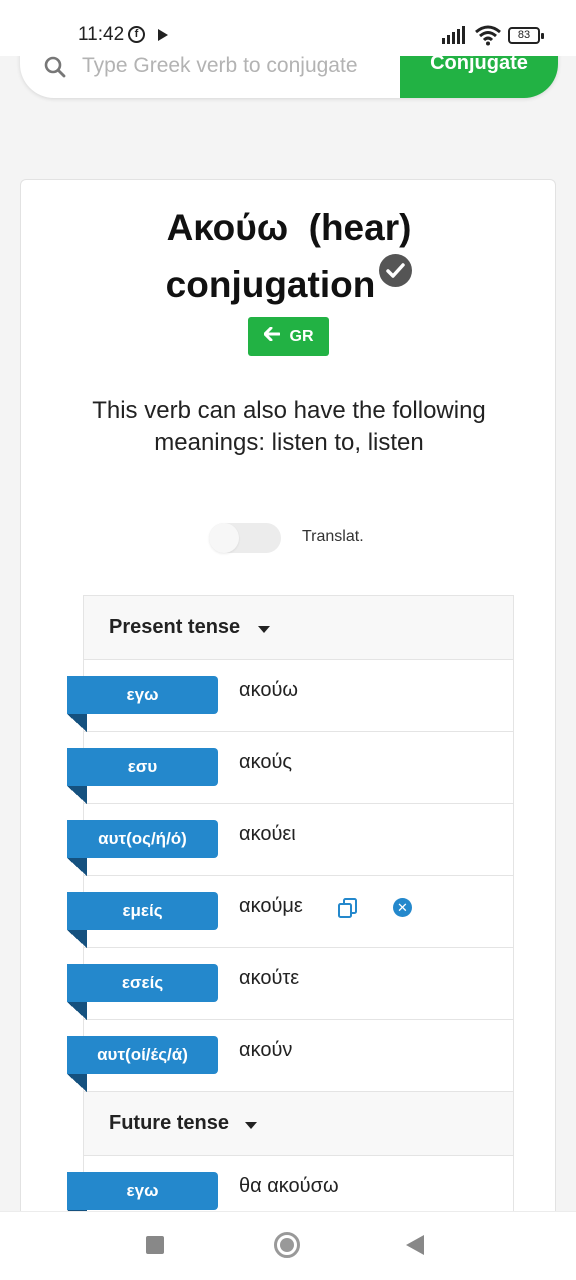 This screenshot has width=576, height=1280. Describe the element at coordinates (415, 1245) in the screenshot. I see `nav-back-icon` at that location.